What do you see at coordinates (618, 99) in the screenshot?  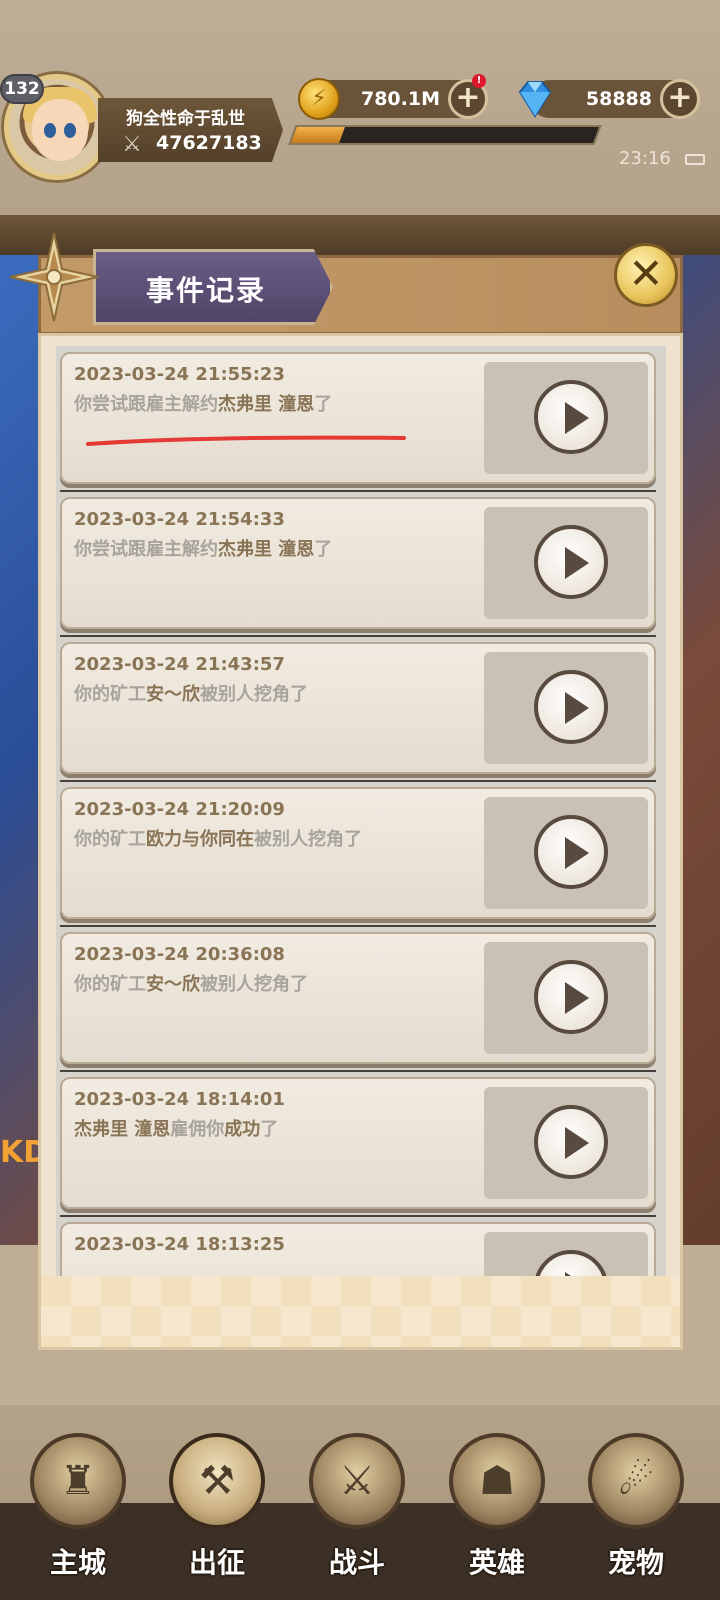 I see `gem-value: 58888` at bounding box center [618, 99].